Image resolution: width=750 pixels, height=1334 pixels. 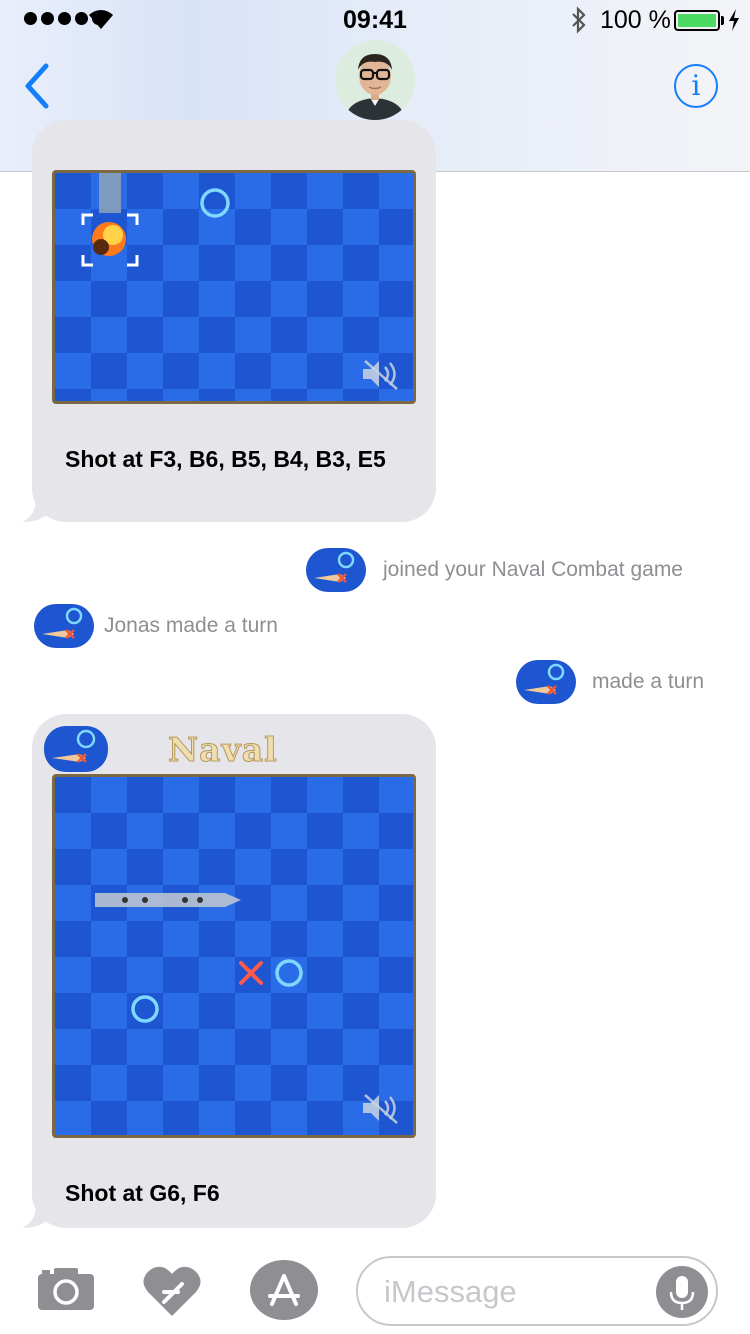 What do you see at coordinates (450, 1291) in the screenshot?
I see `message-placeholder: iMessage` at bounding box center [450, 1291].